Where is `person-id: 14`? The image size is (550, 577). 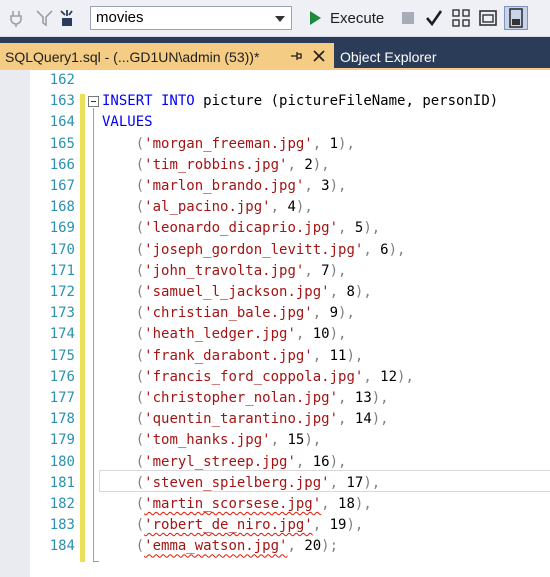 person-id: 14 is located at coordinates (363, 419).